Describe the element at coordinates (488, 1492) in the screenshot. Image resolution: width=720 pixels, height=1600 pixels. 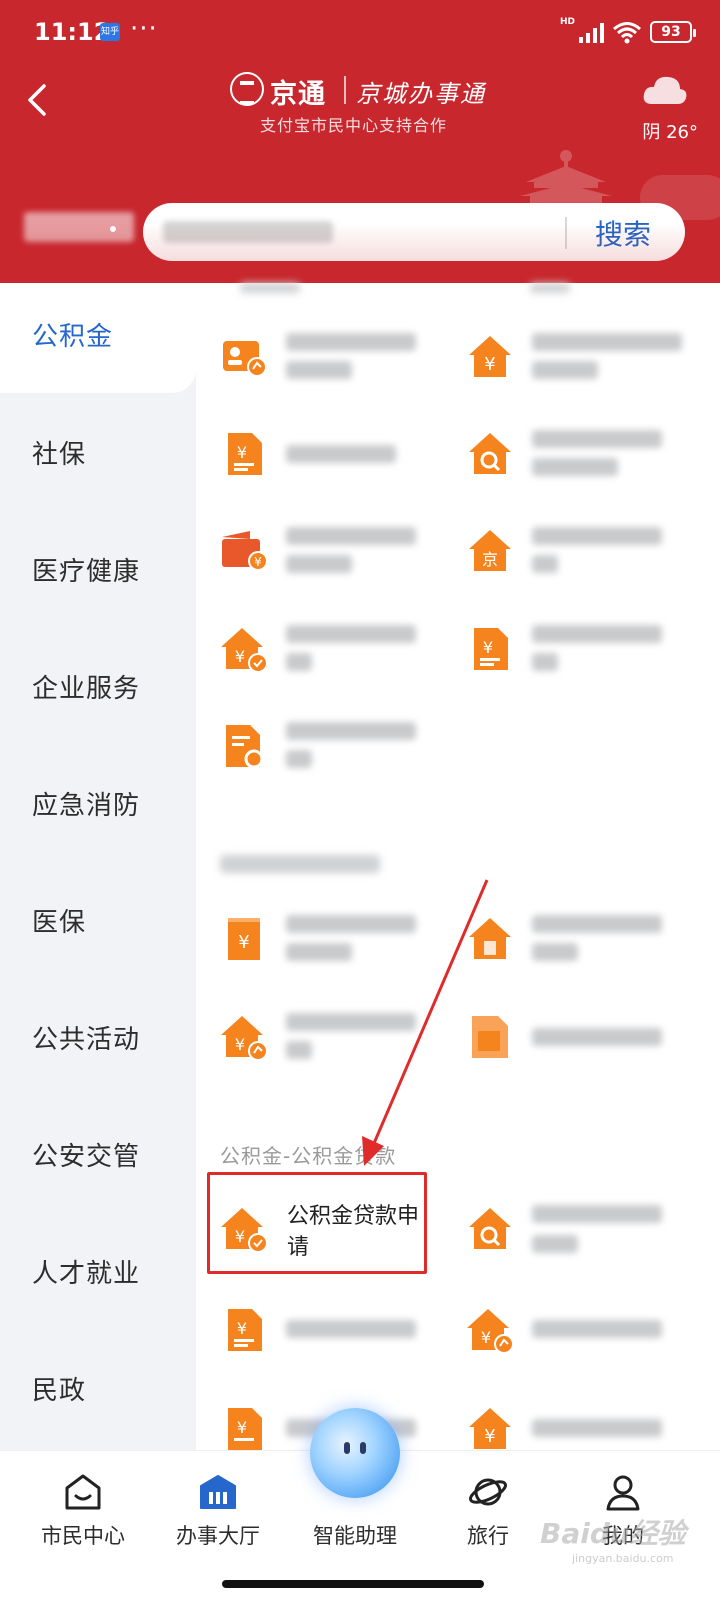
I see `planet-icon` at that location.